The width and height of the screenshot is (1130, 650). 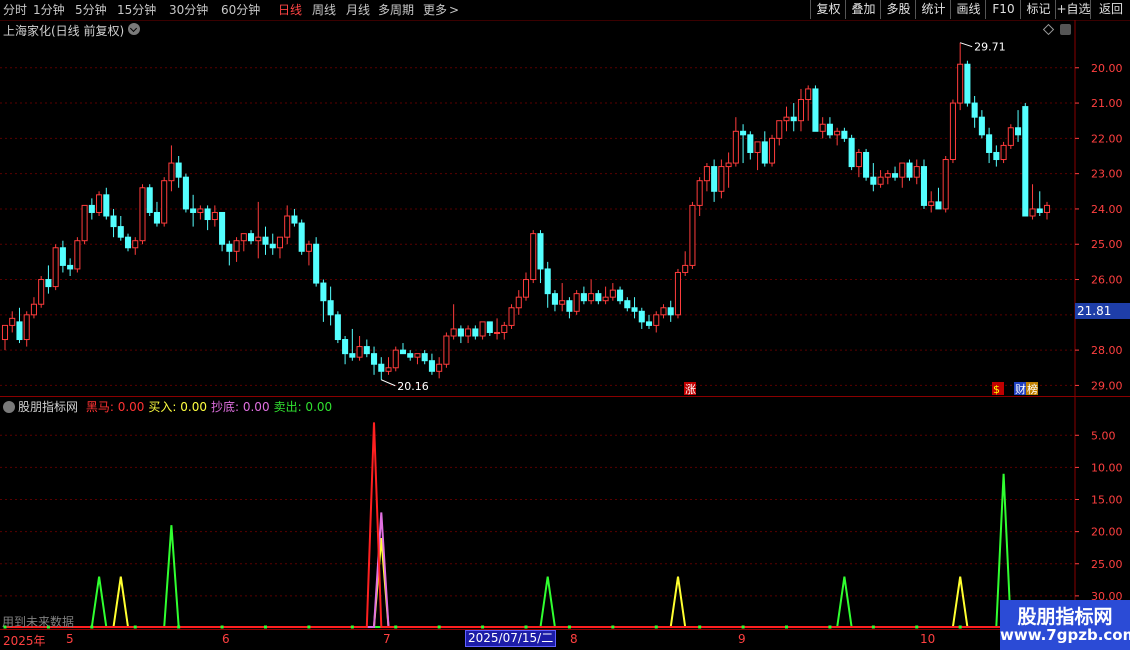 I want to click on price-tick-label: 23.00, so click(x=1107, y=174).